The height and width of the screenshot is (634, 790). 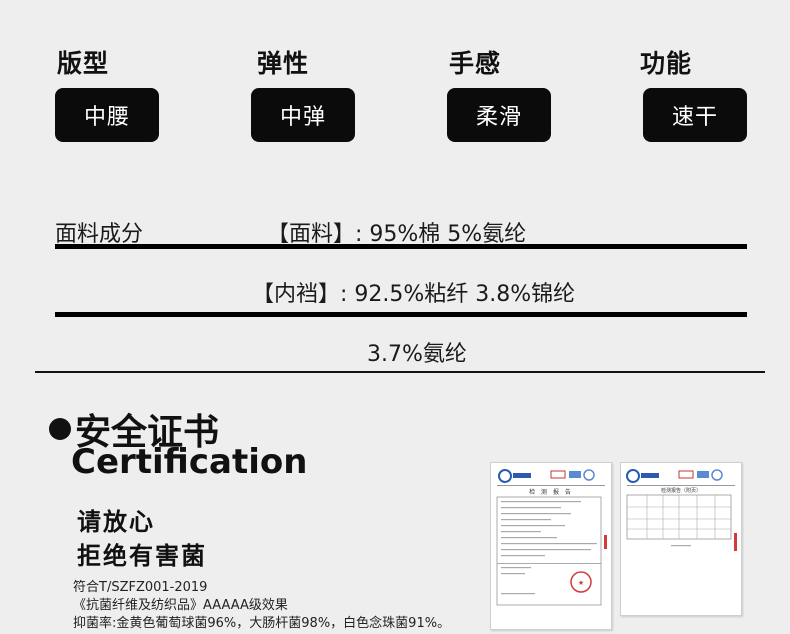 What do you see at coordinates (551, 492) in the screenshot?
I see `test-report-title: 检 测 报 告` at bounding box center [551, 492].